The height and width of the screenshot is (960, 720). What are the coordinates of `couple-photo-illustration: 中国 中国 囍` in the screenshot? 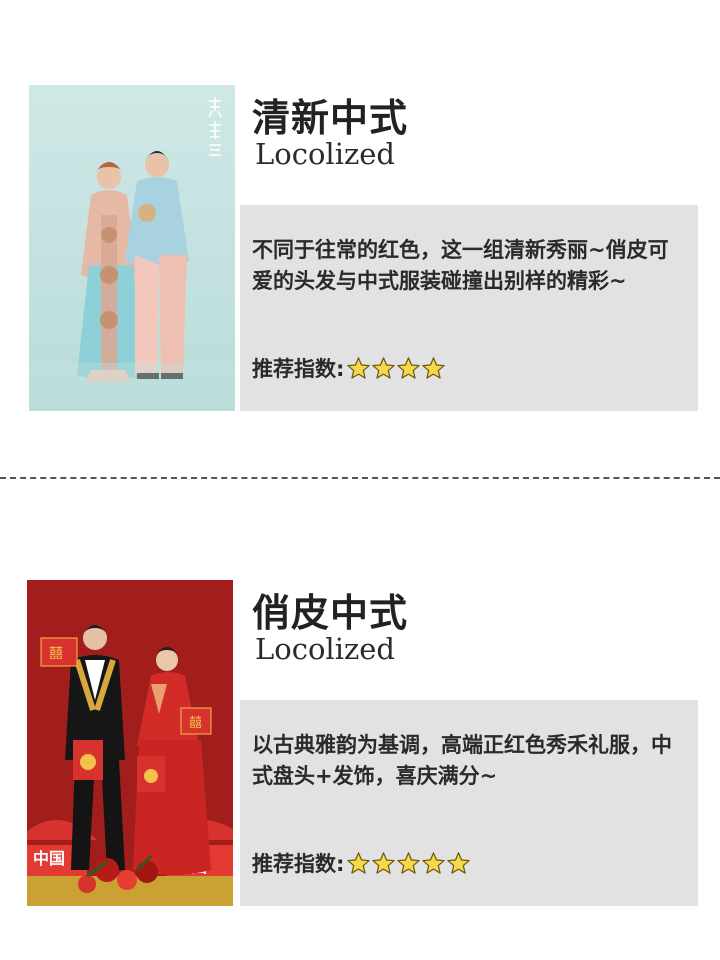 It's located at (130, 743).